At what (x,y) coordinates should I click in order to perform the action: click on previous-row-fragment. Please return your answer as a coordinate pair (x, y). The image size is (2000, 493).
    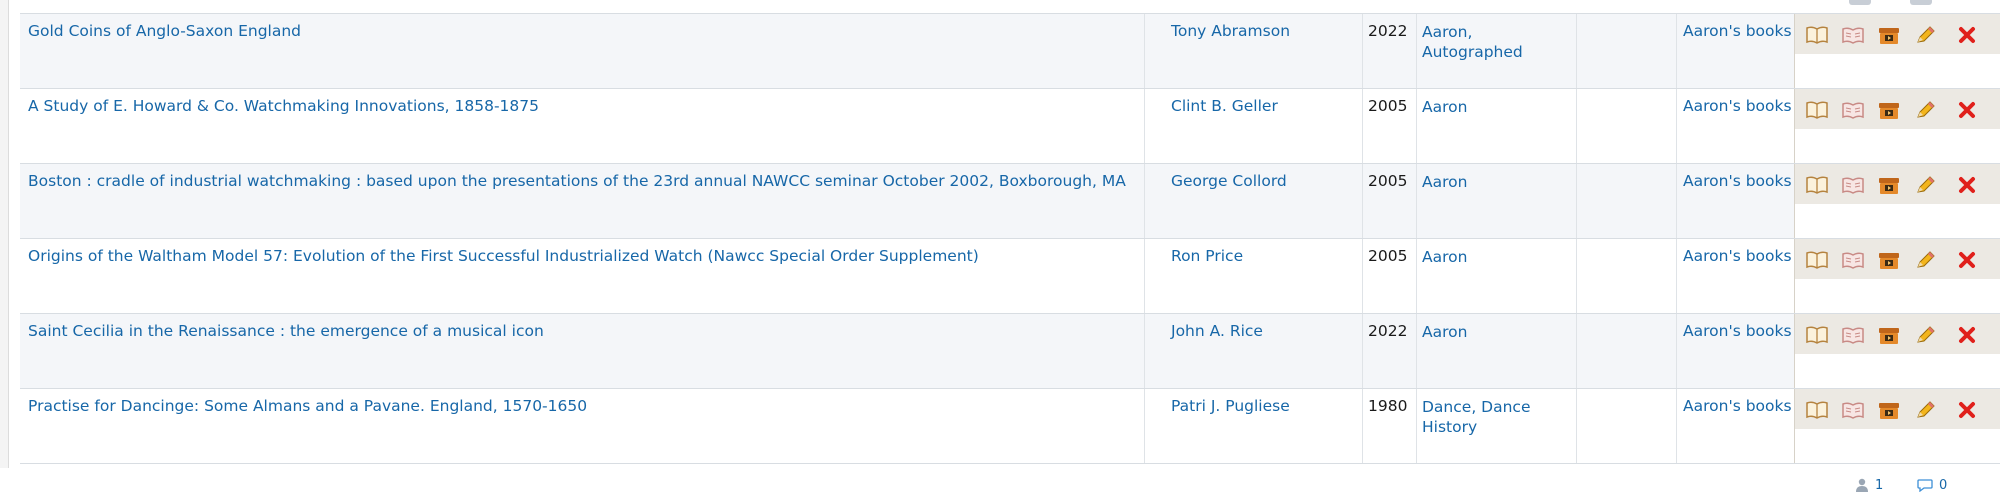
    Looking at the image, I should click on (1010, 7).